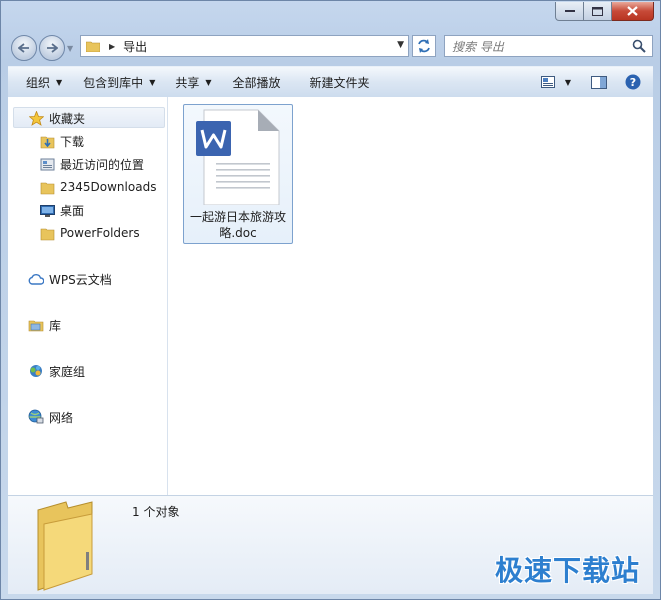 The height and width of the screenshot is (600, 661). I want to click on nav-item-libraries: 库, so click(44, 325).